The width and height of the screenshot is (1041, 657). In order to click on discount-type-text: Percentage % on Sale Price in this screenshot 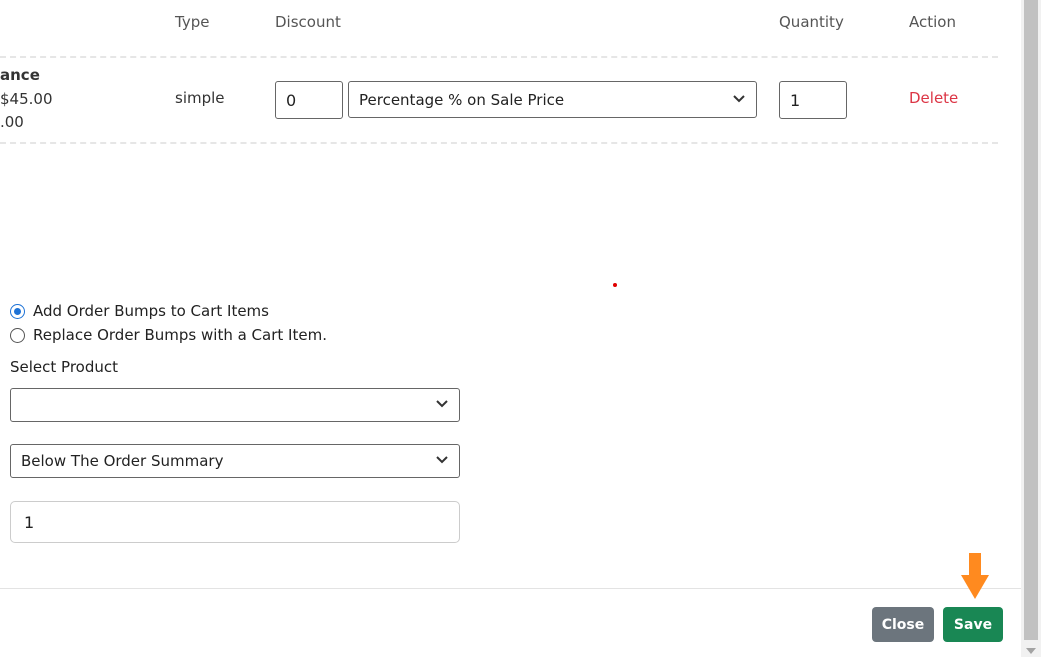, I will do `click(462, 99)`.